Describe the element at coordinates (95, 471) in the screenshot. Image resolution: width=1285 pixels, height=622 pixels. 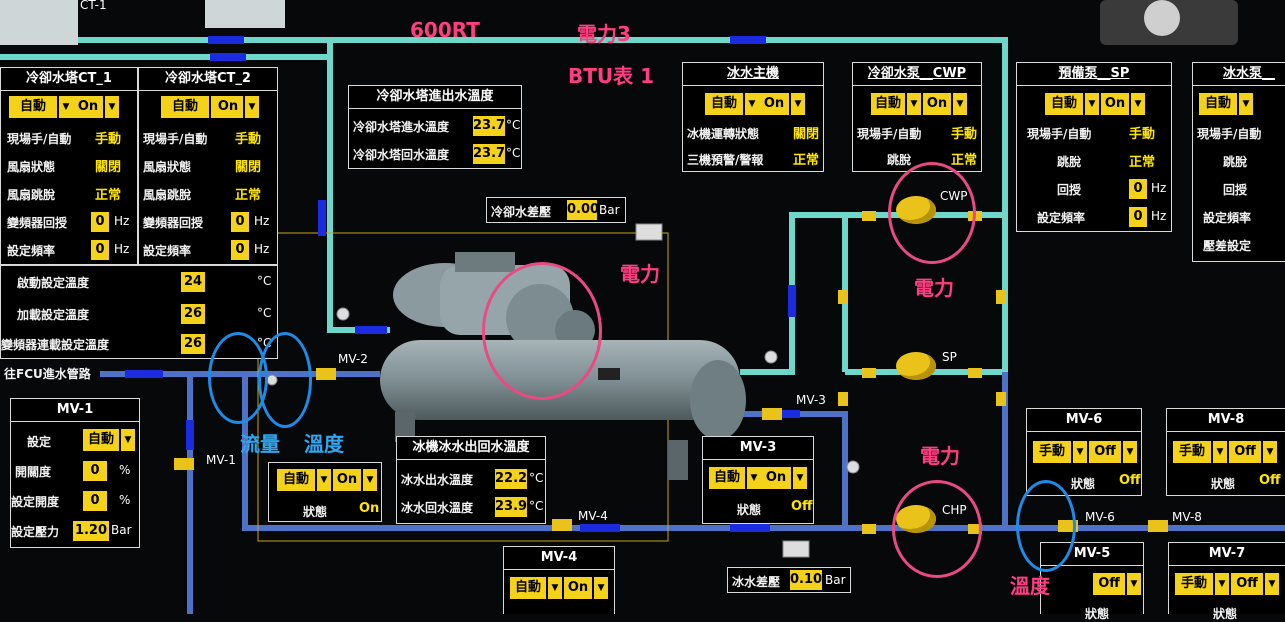
I see `mv1-opening: 0` at that location.